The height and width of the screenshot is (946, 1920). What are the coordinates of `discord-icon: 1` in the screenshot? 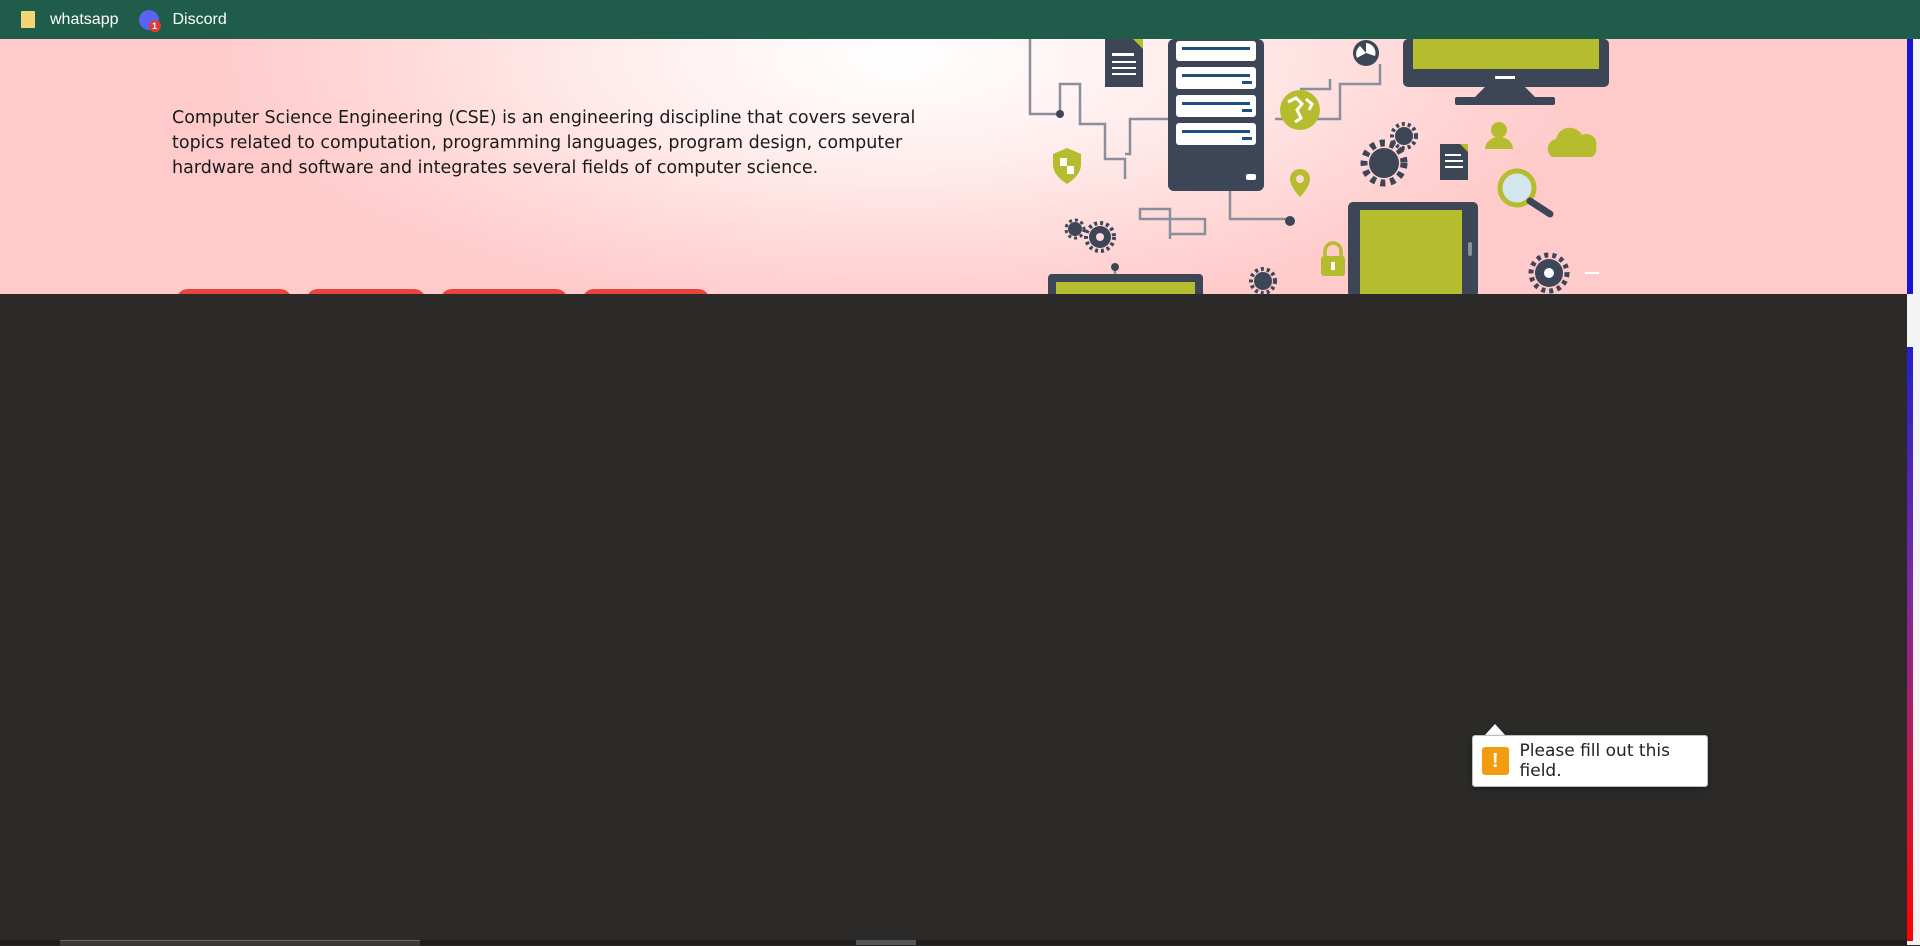 It's located at (149, 20).